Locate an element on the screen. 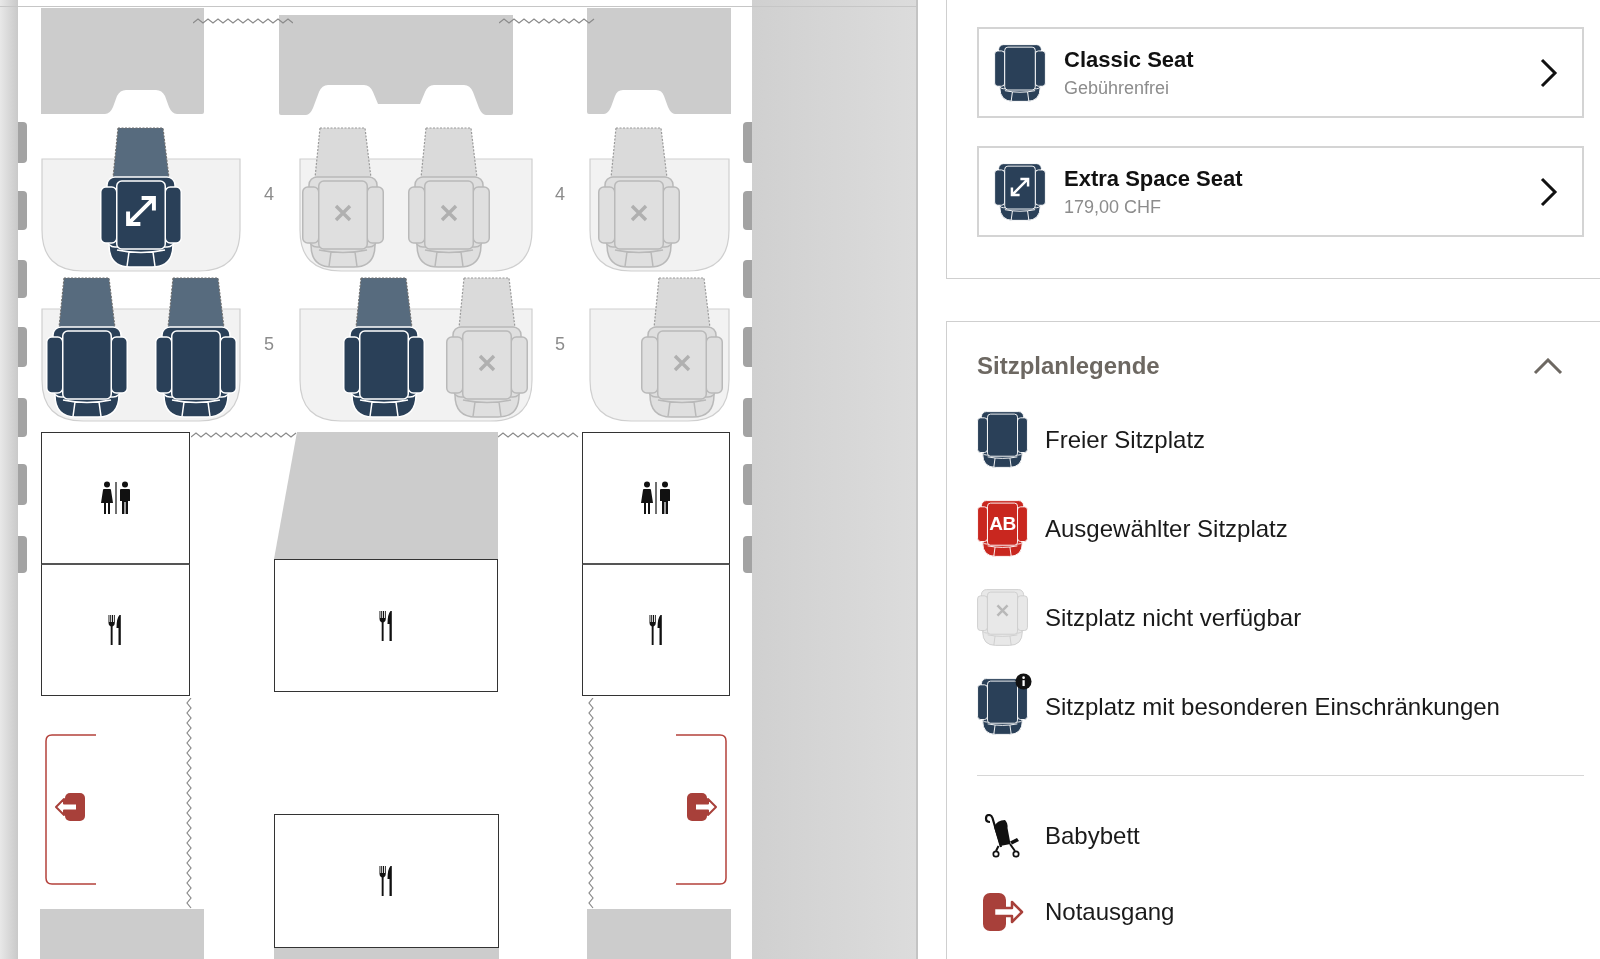 The height and width of the screenshot is (959, 1600). chevron-up-icon is located at coordinates (1548, 366).